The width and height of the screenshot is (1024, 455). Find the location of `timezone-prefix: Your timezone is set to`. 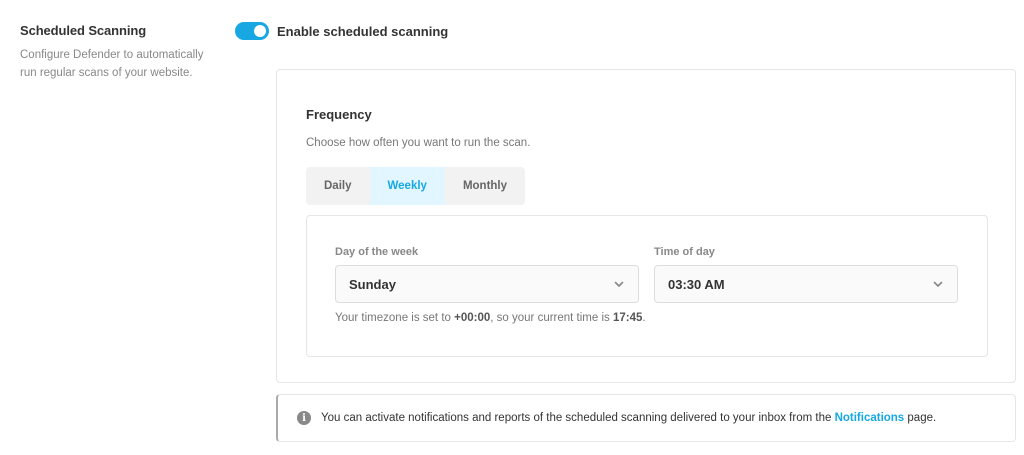

timezone-prefix: Your timezone is set to is located at coordinates (395, 318).